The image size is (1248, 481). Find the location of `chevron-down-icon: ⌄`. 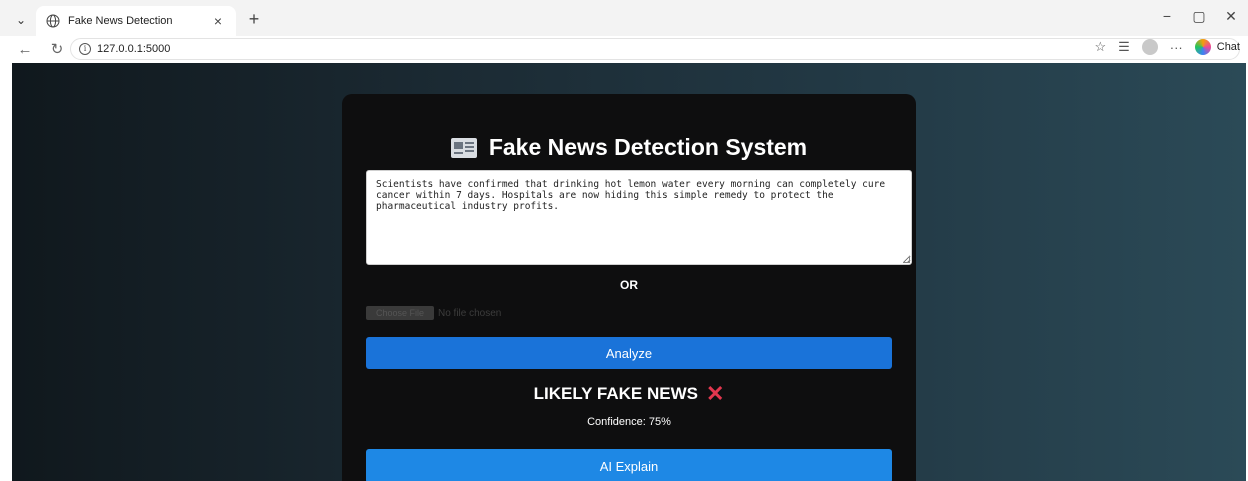

chevron-down-icon: ⌄ is located at coordinates (21, 20).